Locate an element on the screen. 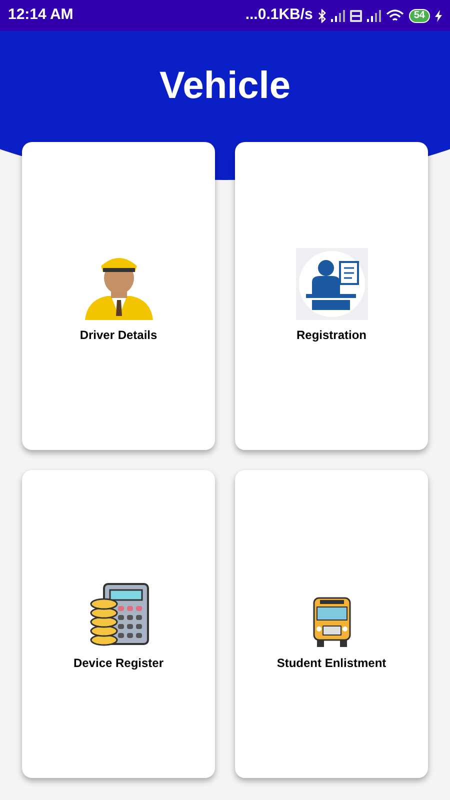  page-title: Vehicle is located at coordinates (225, 86).